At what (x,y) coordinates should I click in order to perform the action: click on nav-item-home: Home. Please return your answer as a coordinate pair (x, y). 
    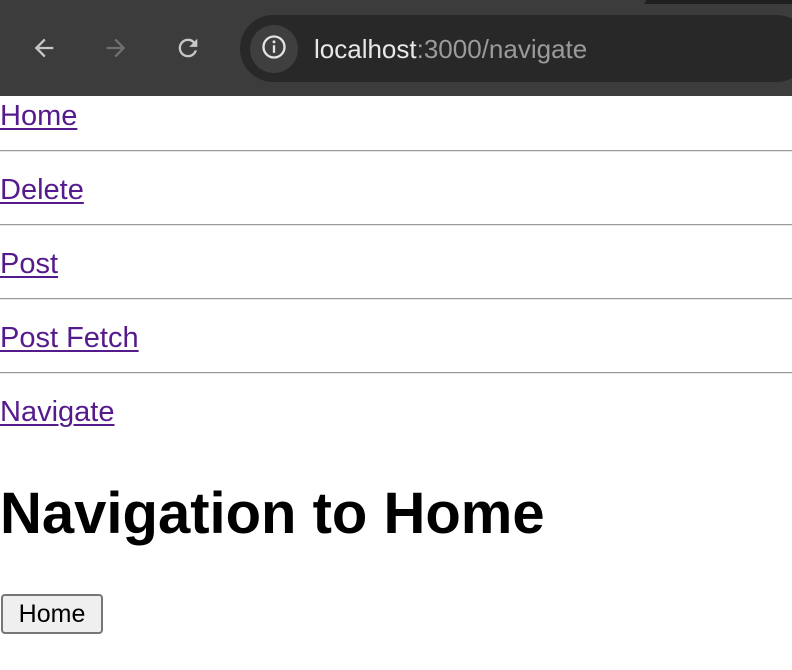
    Looking at the image, I should click on (38, 116).